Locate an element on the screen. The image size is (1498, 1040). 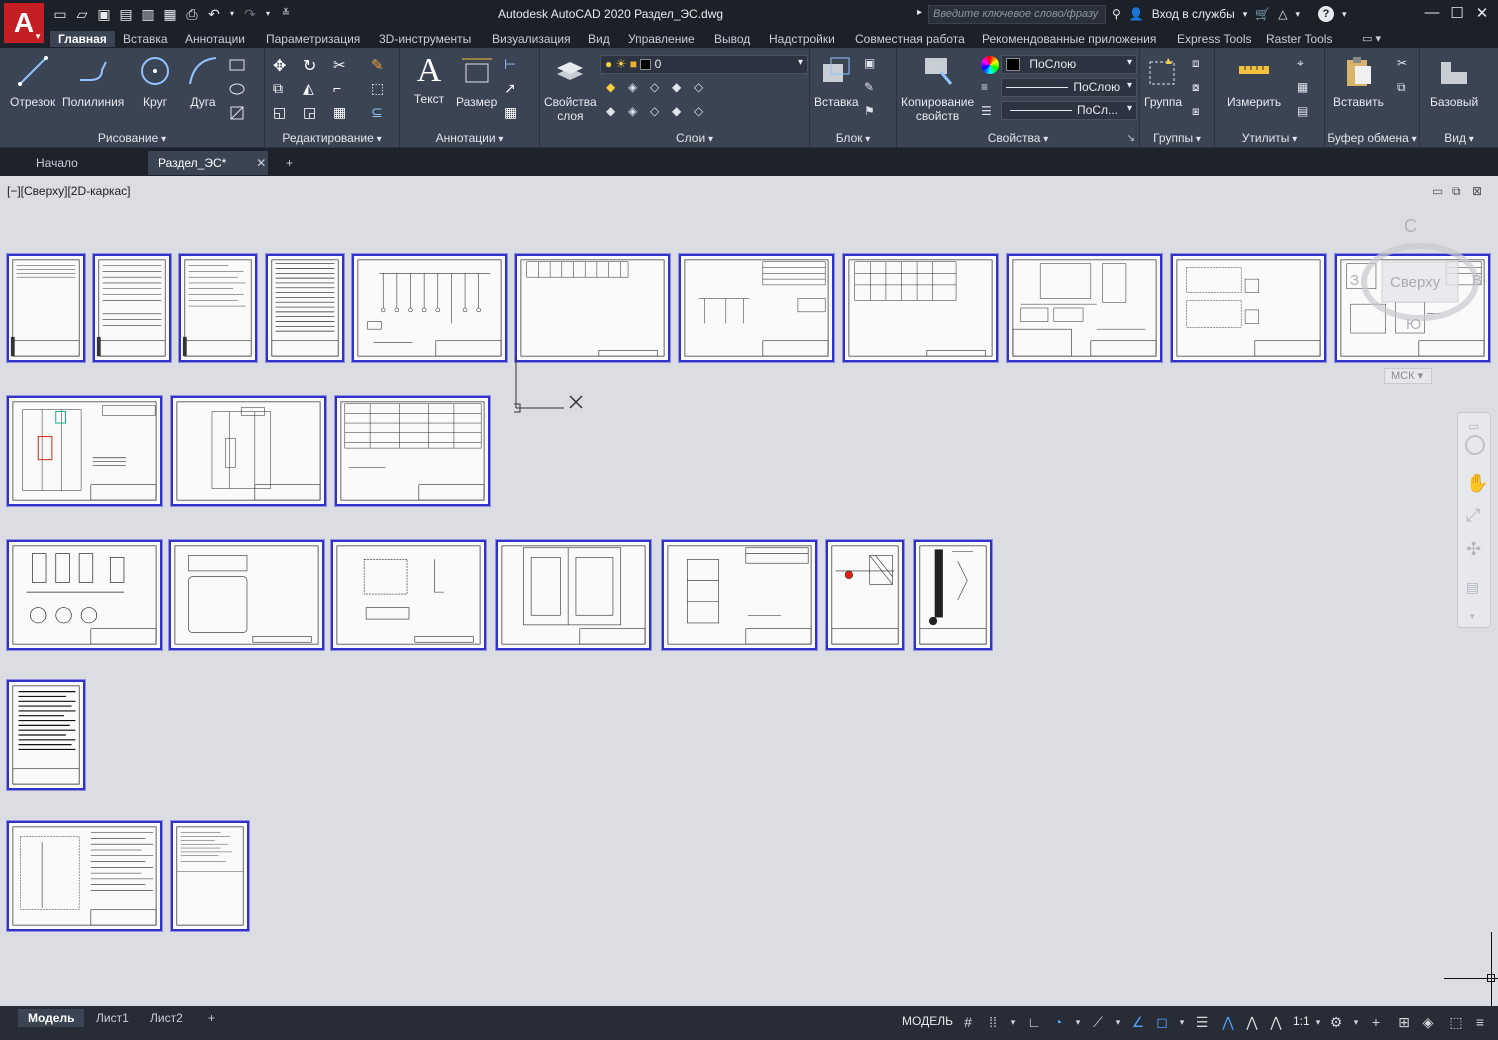
object-snap-tracking-icon: ∠ is located at coordinates (1138, 1022).